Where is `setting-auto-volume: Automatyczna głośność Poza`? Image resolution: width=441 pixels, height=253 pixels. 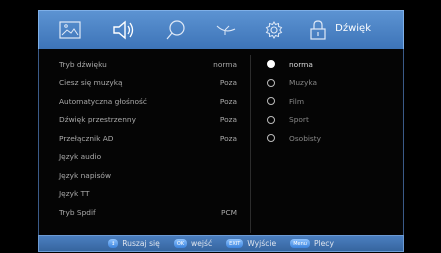
setting-auto-volume: Automatyczna głośność Poza is located at coordinates (148, 101).